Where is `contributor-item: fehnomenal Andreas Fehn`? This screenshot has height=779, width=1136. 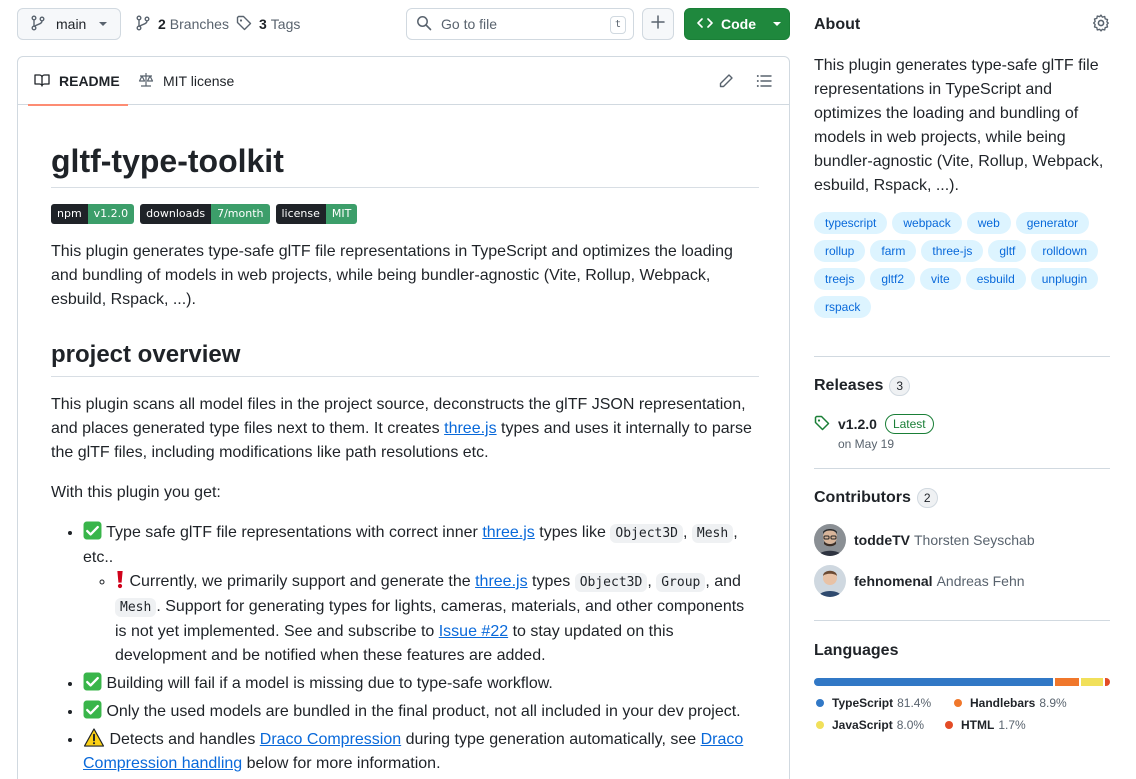 contributor-item: fehnomenal Andreas Fehn is located at coordinates (919, 581).